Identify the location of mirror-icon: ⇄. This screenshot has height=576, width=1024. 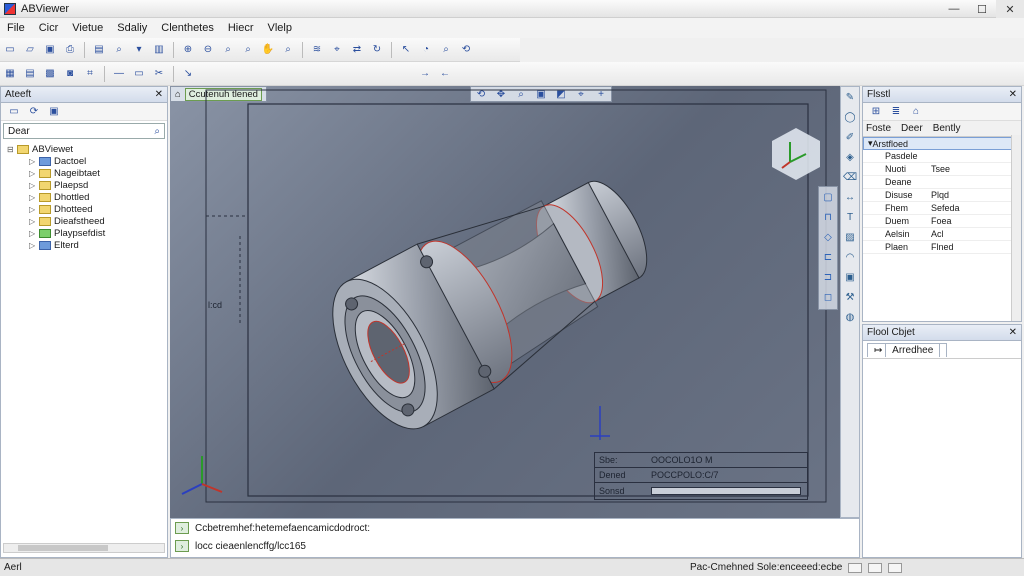
(357, 50).